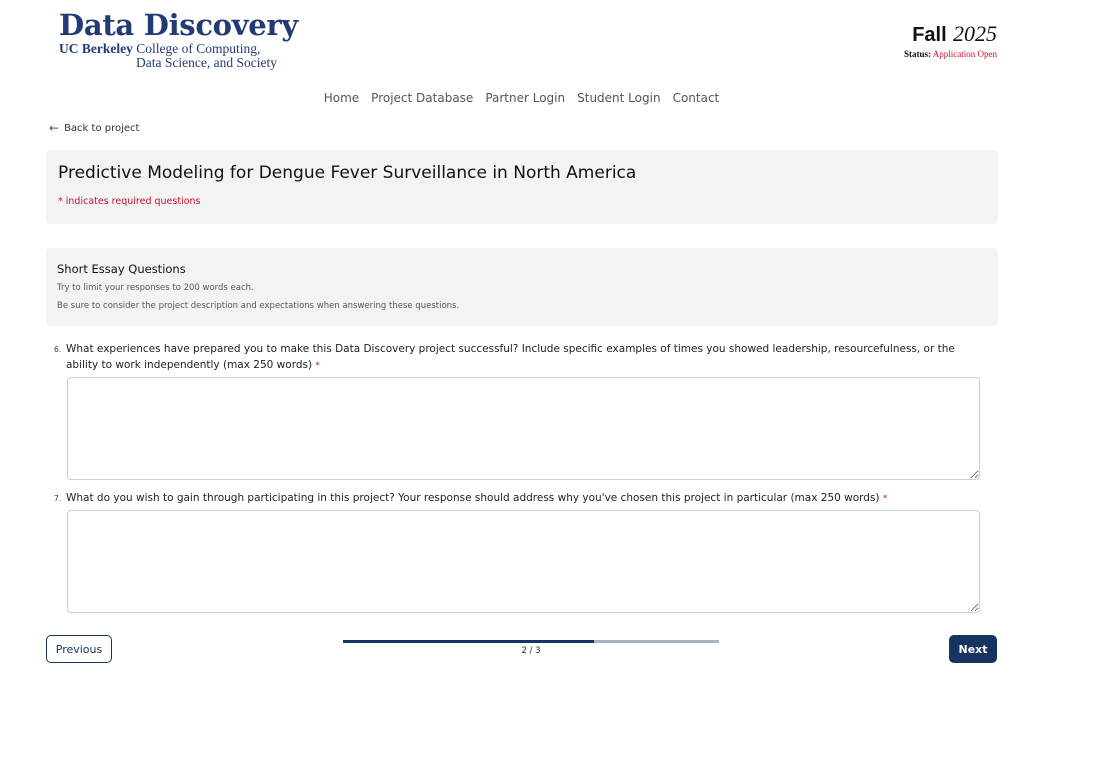  Describe the element at coordinates (468, 641) in the screenshot. I see `progress-fill` at that location.